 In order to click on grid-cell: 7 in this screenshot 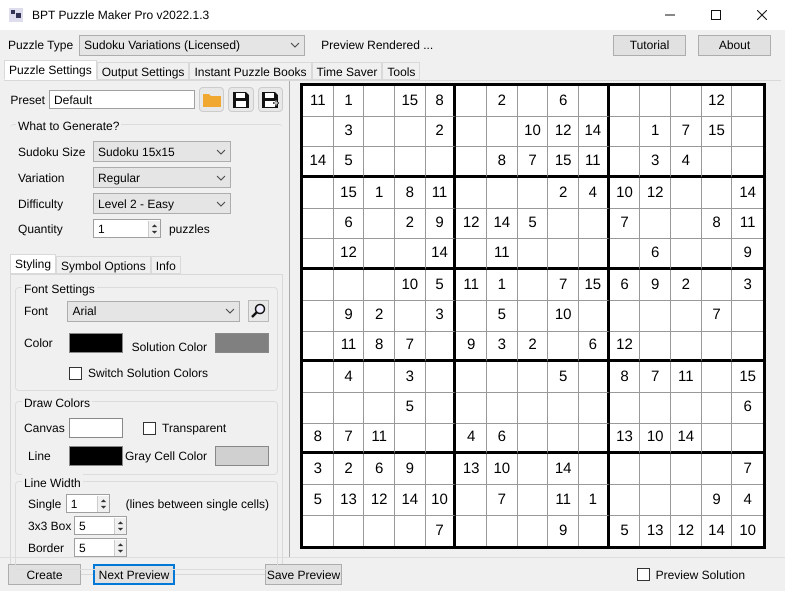, I will do `click(563, 285)`.